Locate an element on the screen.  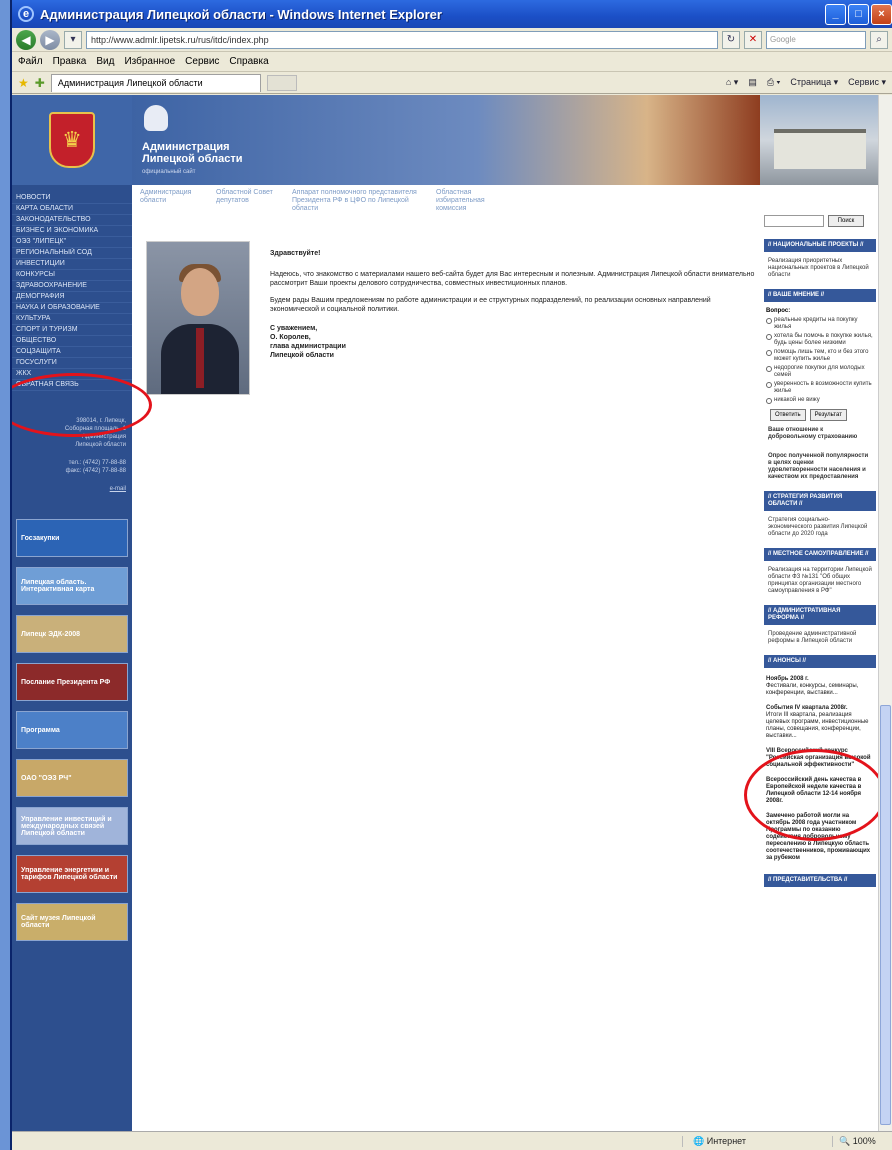
site-search-button: Поиск is located at coordinates (846, 221).